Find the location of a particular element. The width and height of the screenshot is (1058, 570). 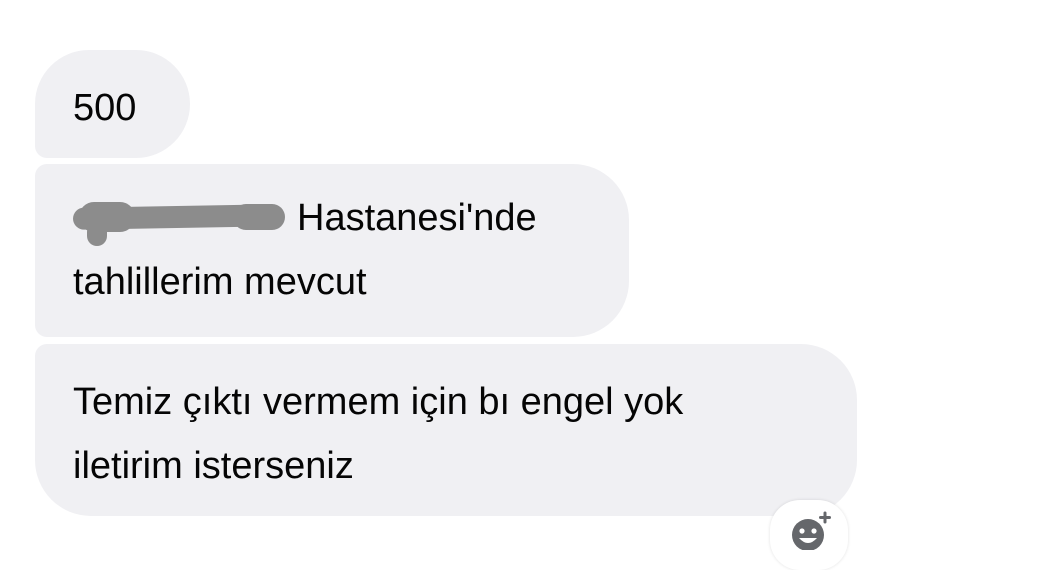

redaction-scribble is located at coordinates (178, 224).